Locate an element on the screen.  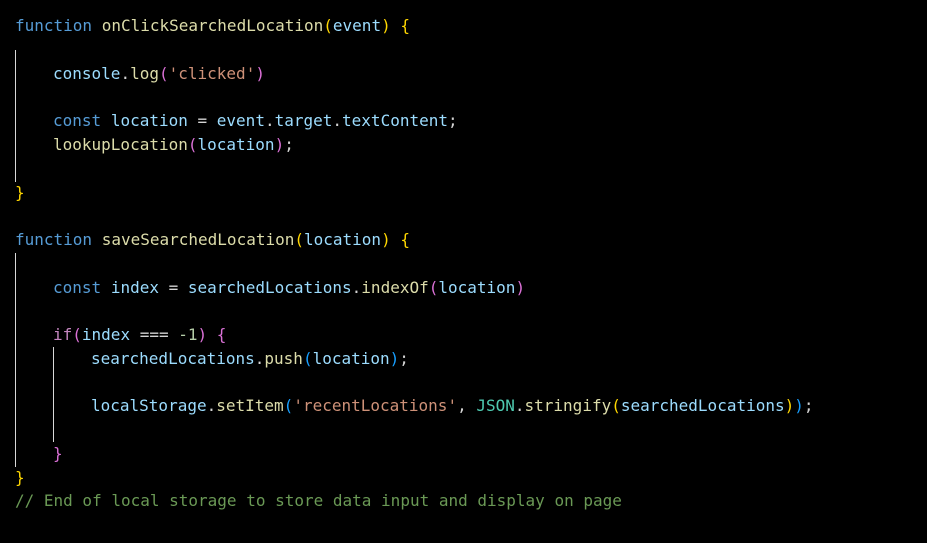
code-line-5: } is located at coordinates (20, 193).